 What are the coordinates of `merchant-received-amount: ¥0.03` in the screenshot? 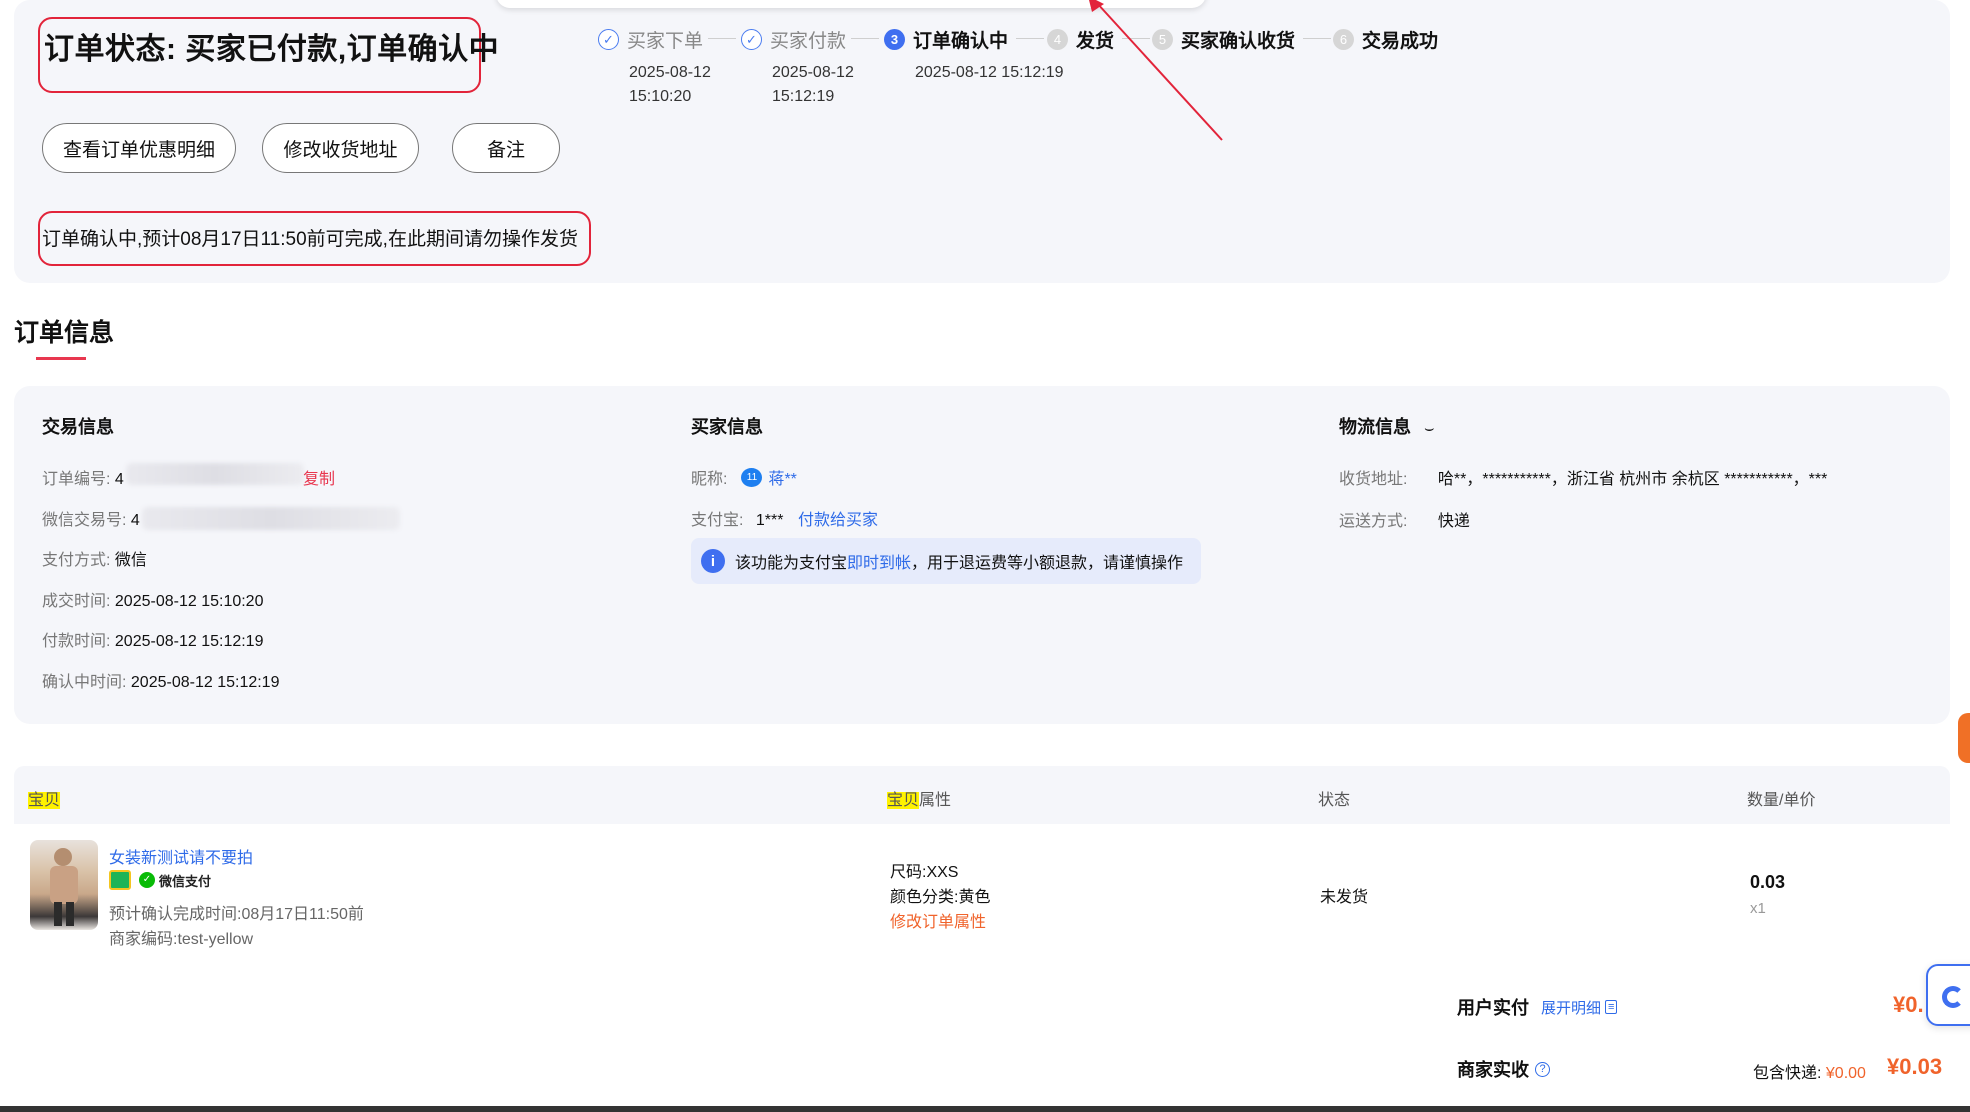 It's located at (1915, 1066).